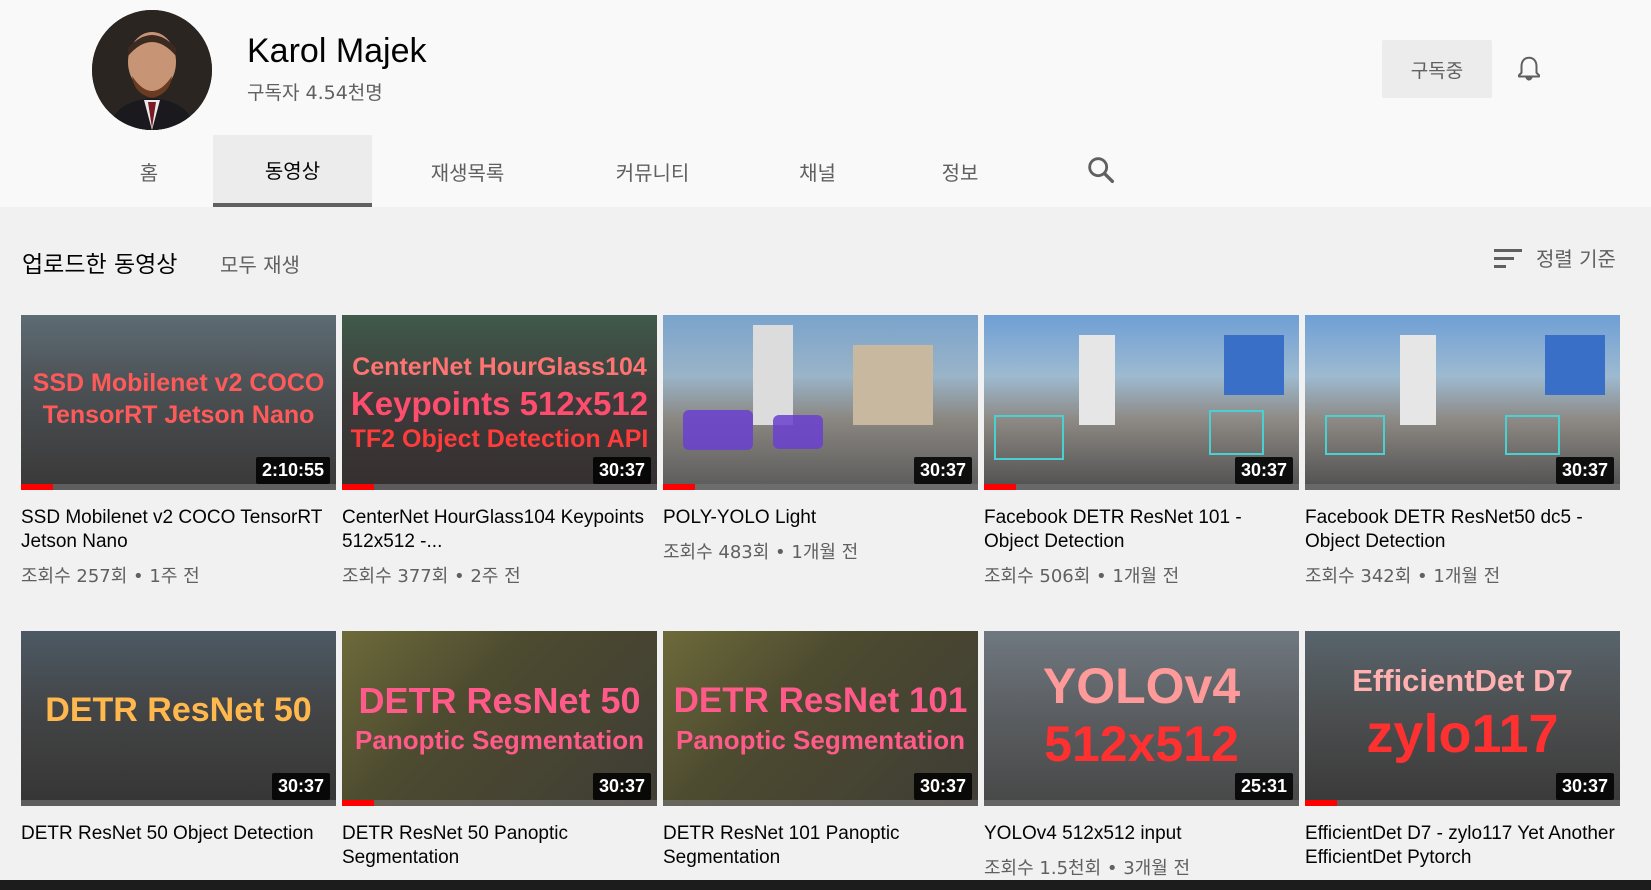 Image resolution: width=1651 pixels, height=890 pixels. Describe the element at coordinates (292, 171) in the screenshot. I see `tab-videos: 동영상` at that location.